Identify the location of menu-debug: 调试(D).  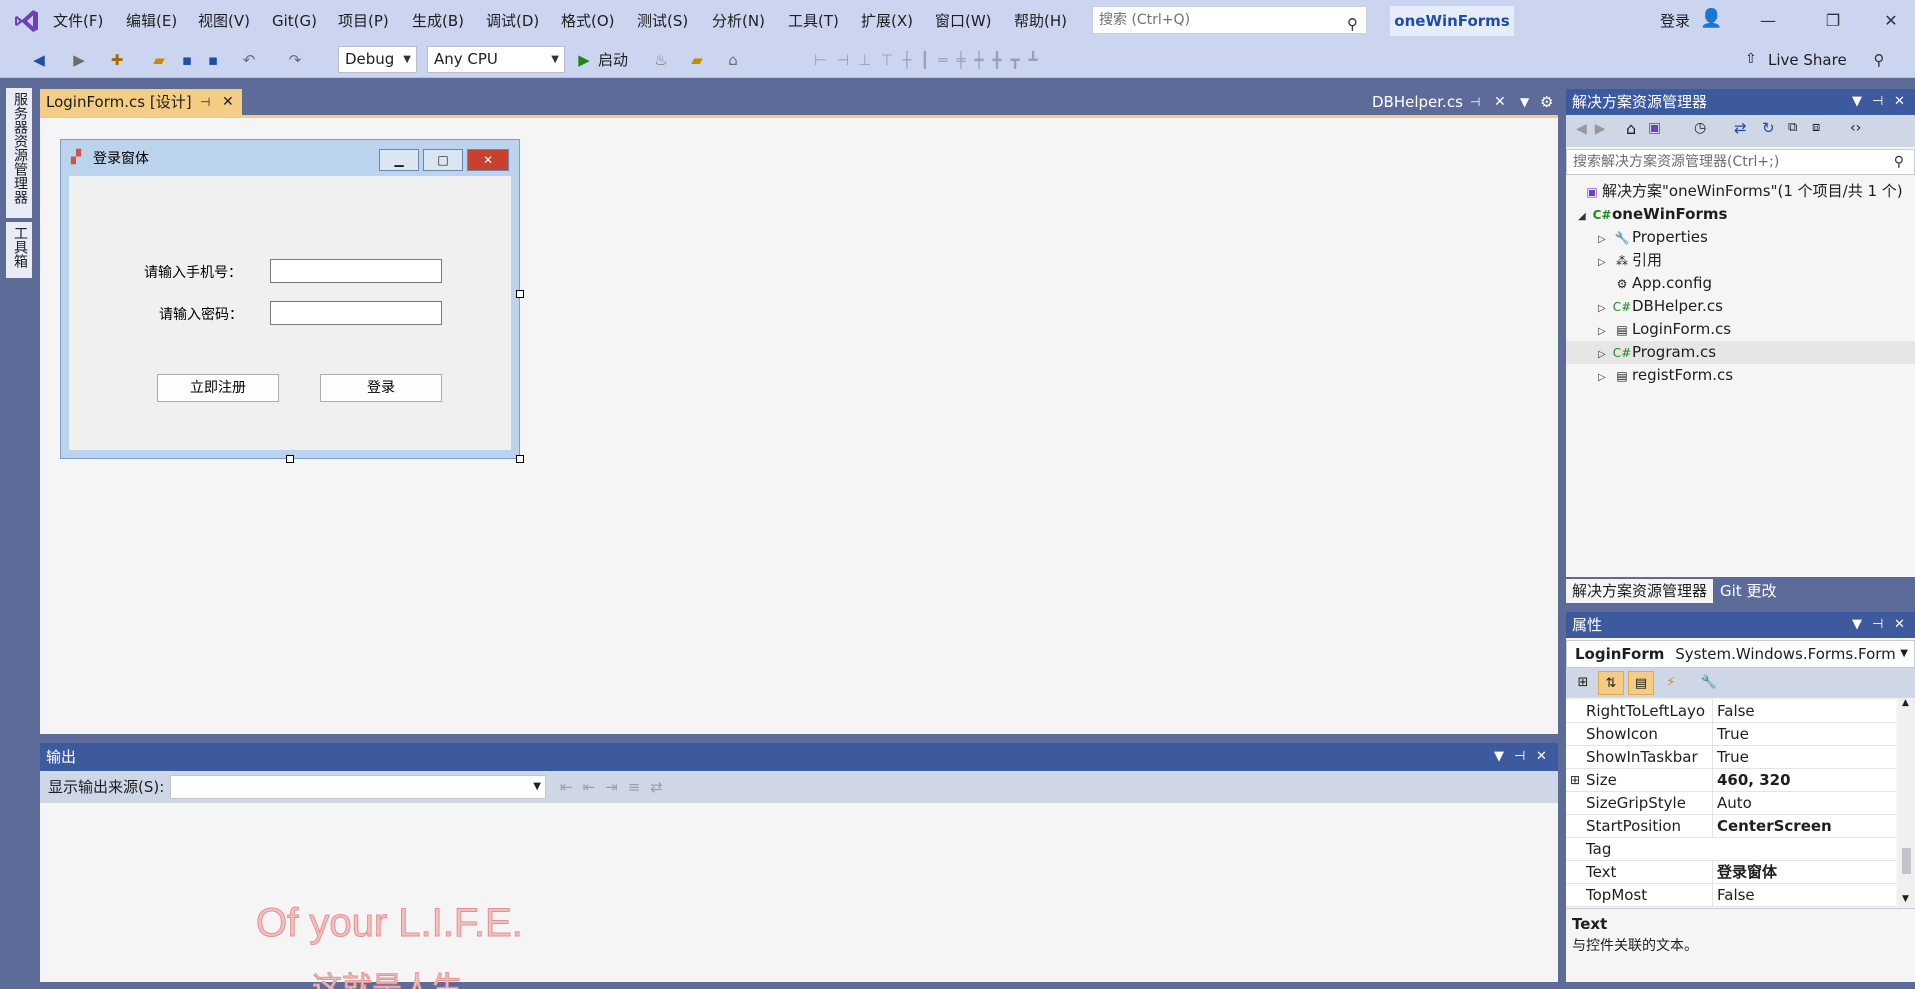
(512, 21).